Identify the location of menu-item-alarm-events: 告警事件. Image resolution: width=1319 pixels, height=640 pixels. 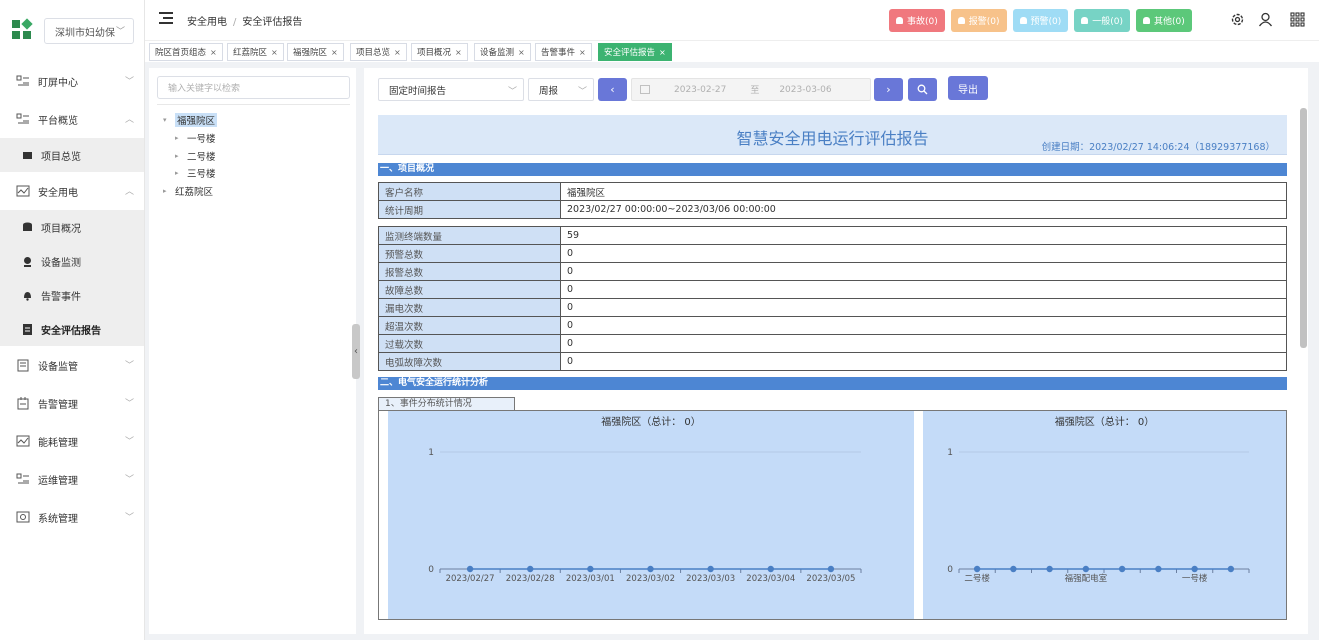
(72, 295).